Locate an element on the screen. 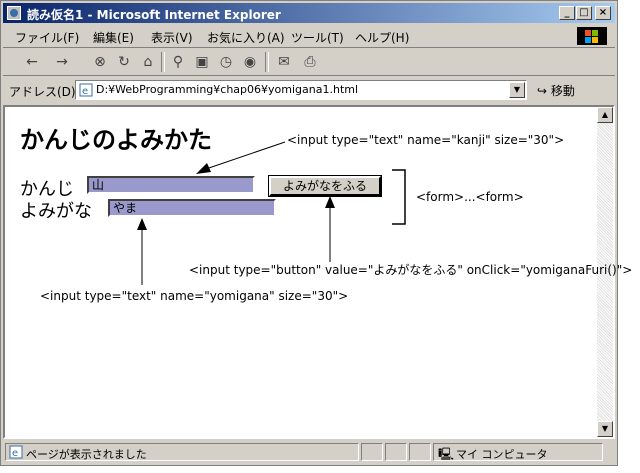 This screenshot has height=473, width=640. annotation-form: <form>...<form> is located at coordinates (470, 197).